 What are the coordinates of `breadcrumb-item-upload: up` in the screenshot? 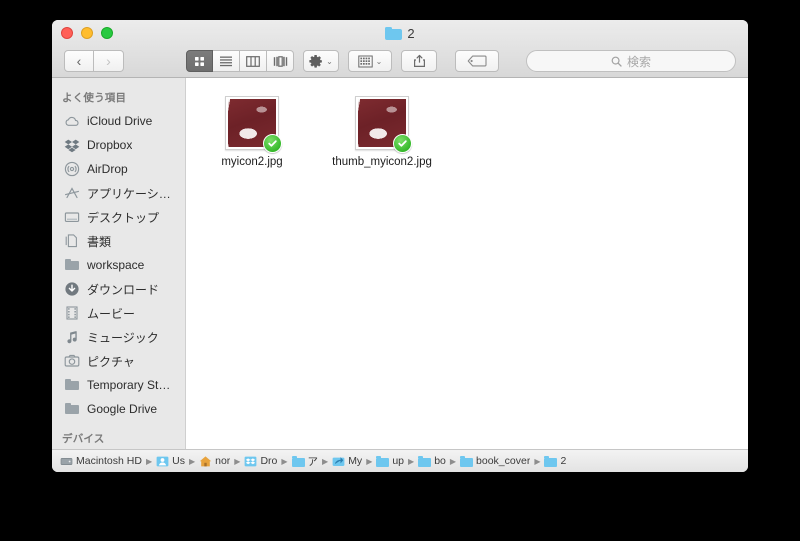 It's located at (390, 461).